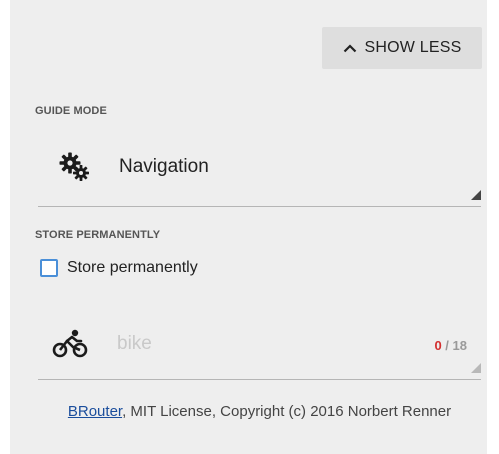 The image size is (499, 454). What do you see at coordinates (132, 267) in the screenshot?
I see `store-permanently-label: Store permanently` at bounding box center [132, 267].